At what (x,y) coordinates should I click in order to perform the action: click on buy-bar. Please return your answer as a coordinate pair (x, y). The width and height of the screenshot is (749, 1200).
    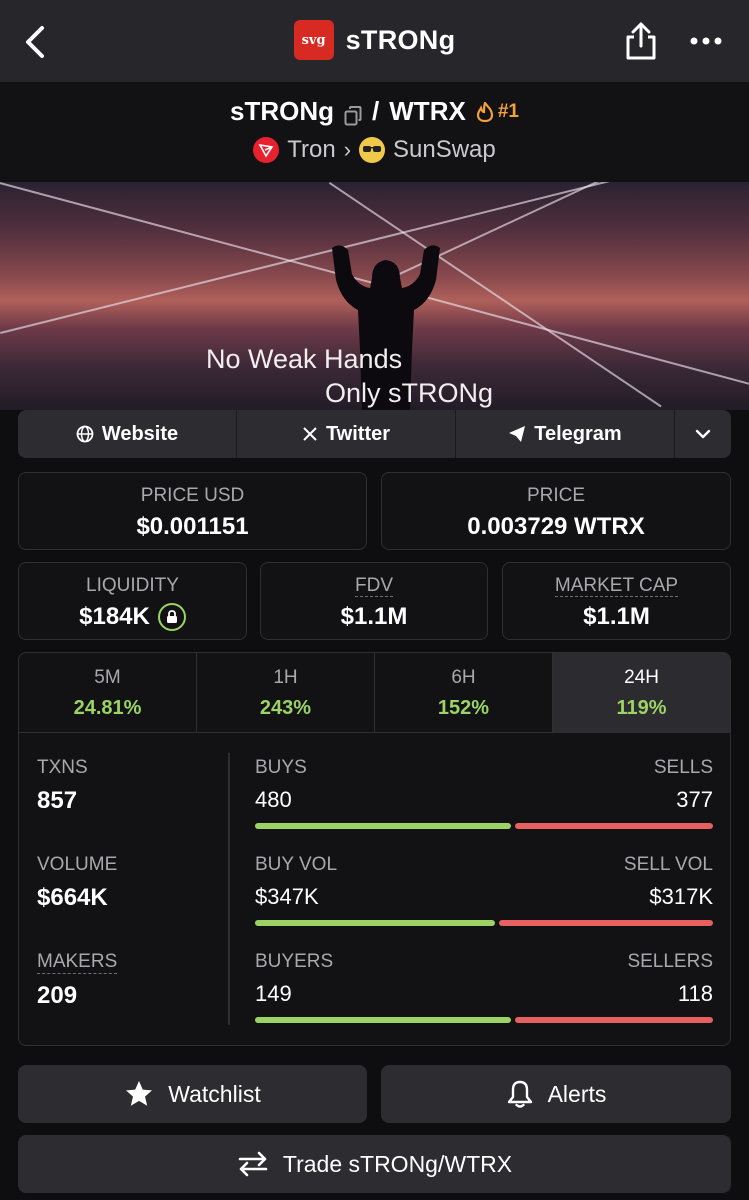
    Looking at the image, I should click on (383, 826).